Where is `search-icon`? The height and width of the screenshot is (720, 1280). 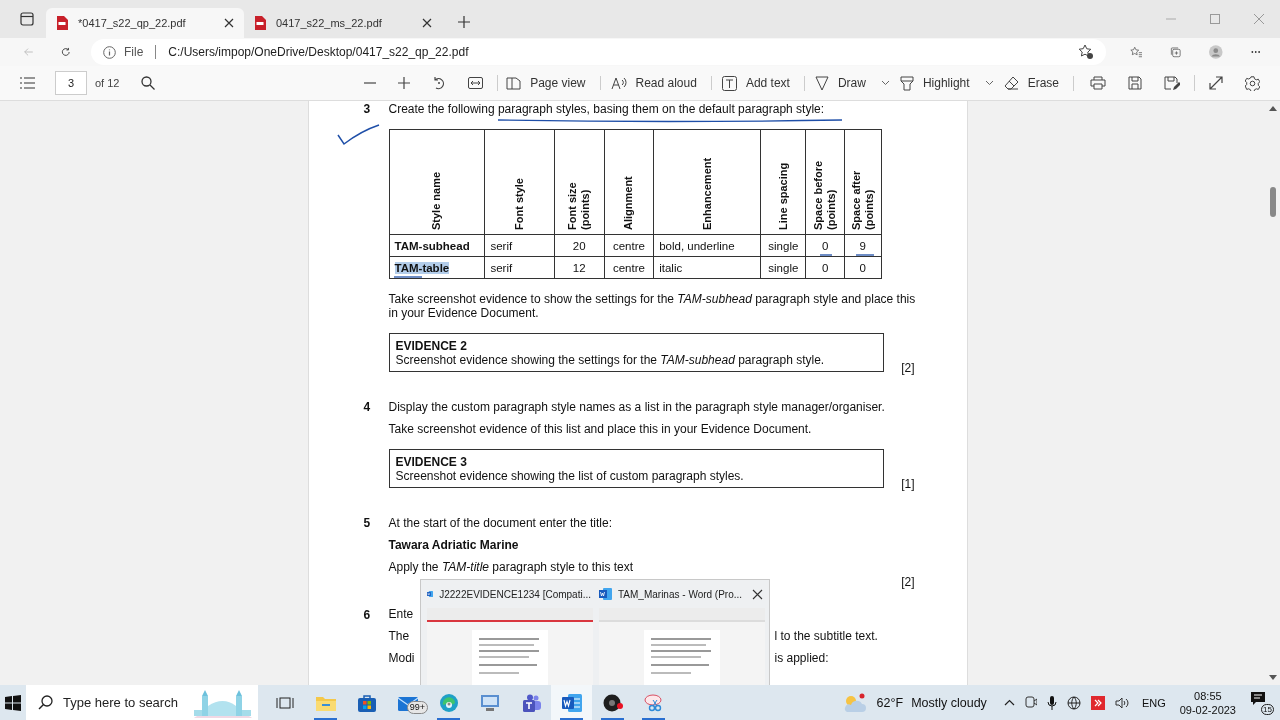
search-icon is located at coordinates (148, 83).